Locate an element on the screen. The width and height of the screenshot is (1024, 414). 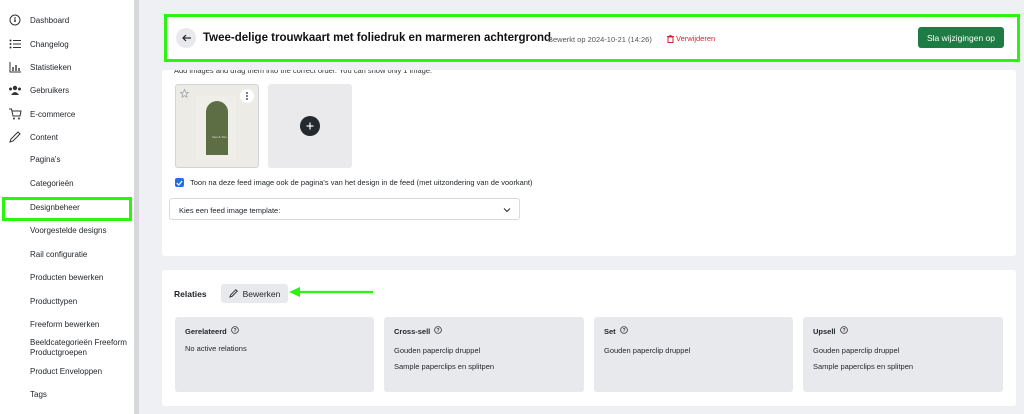
plus-icon is located at coordinates (310, 126).